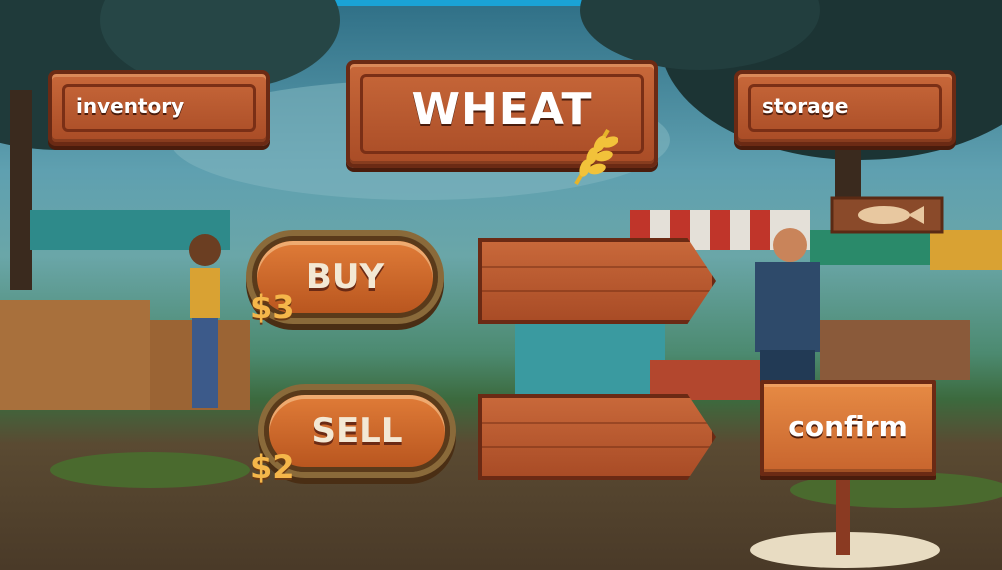 The height and width of the screenshot is (570, 1002). I want to click on sell-label: SELL, so click(357, 431).